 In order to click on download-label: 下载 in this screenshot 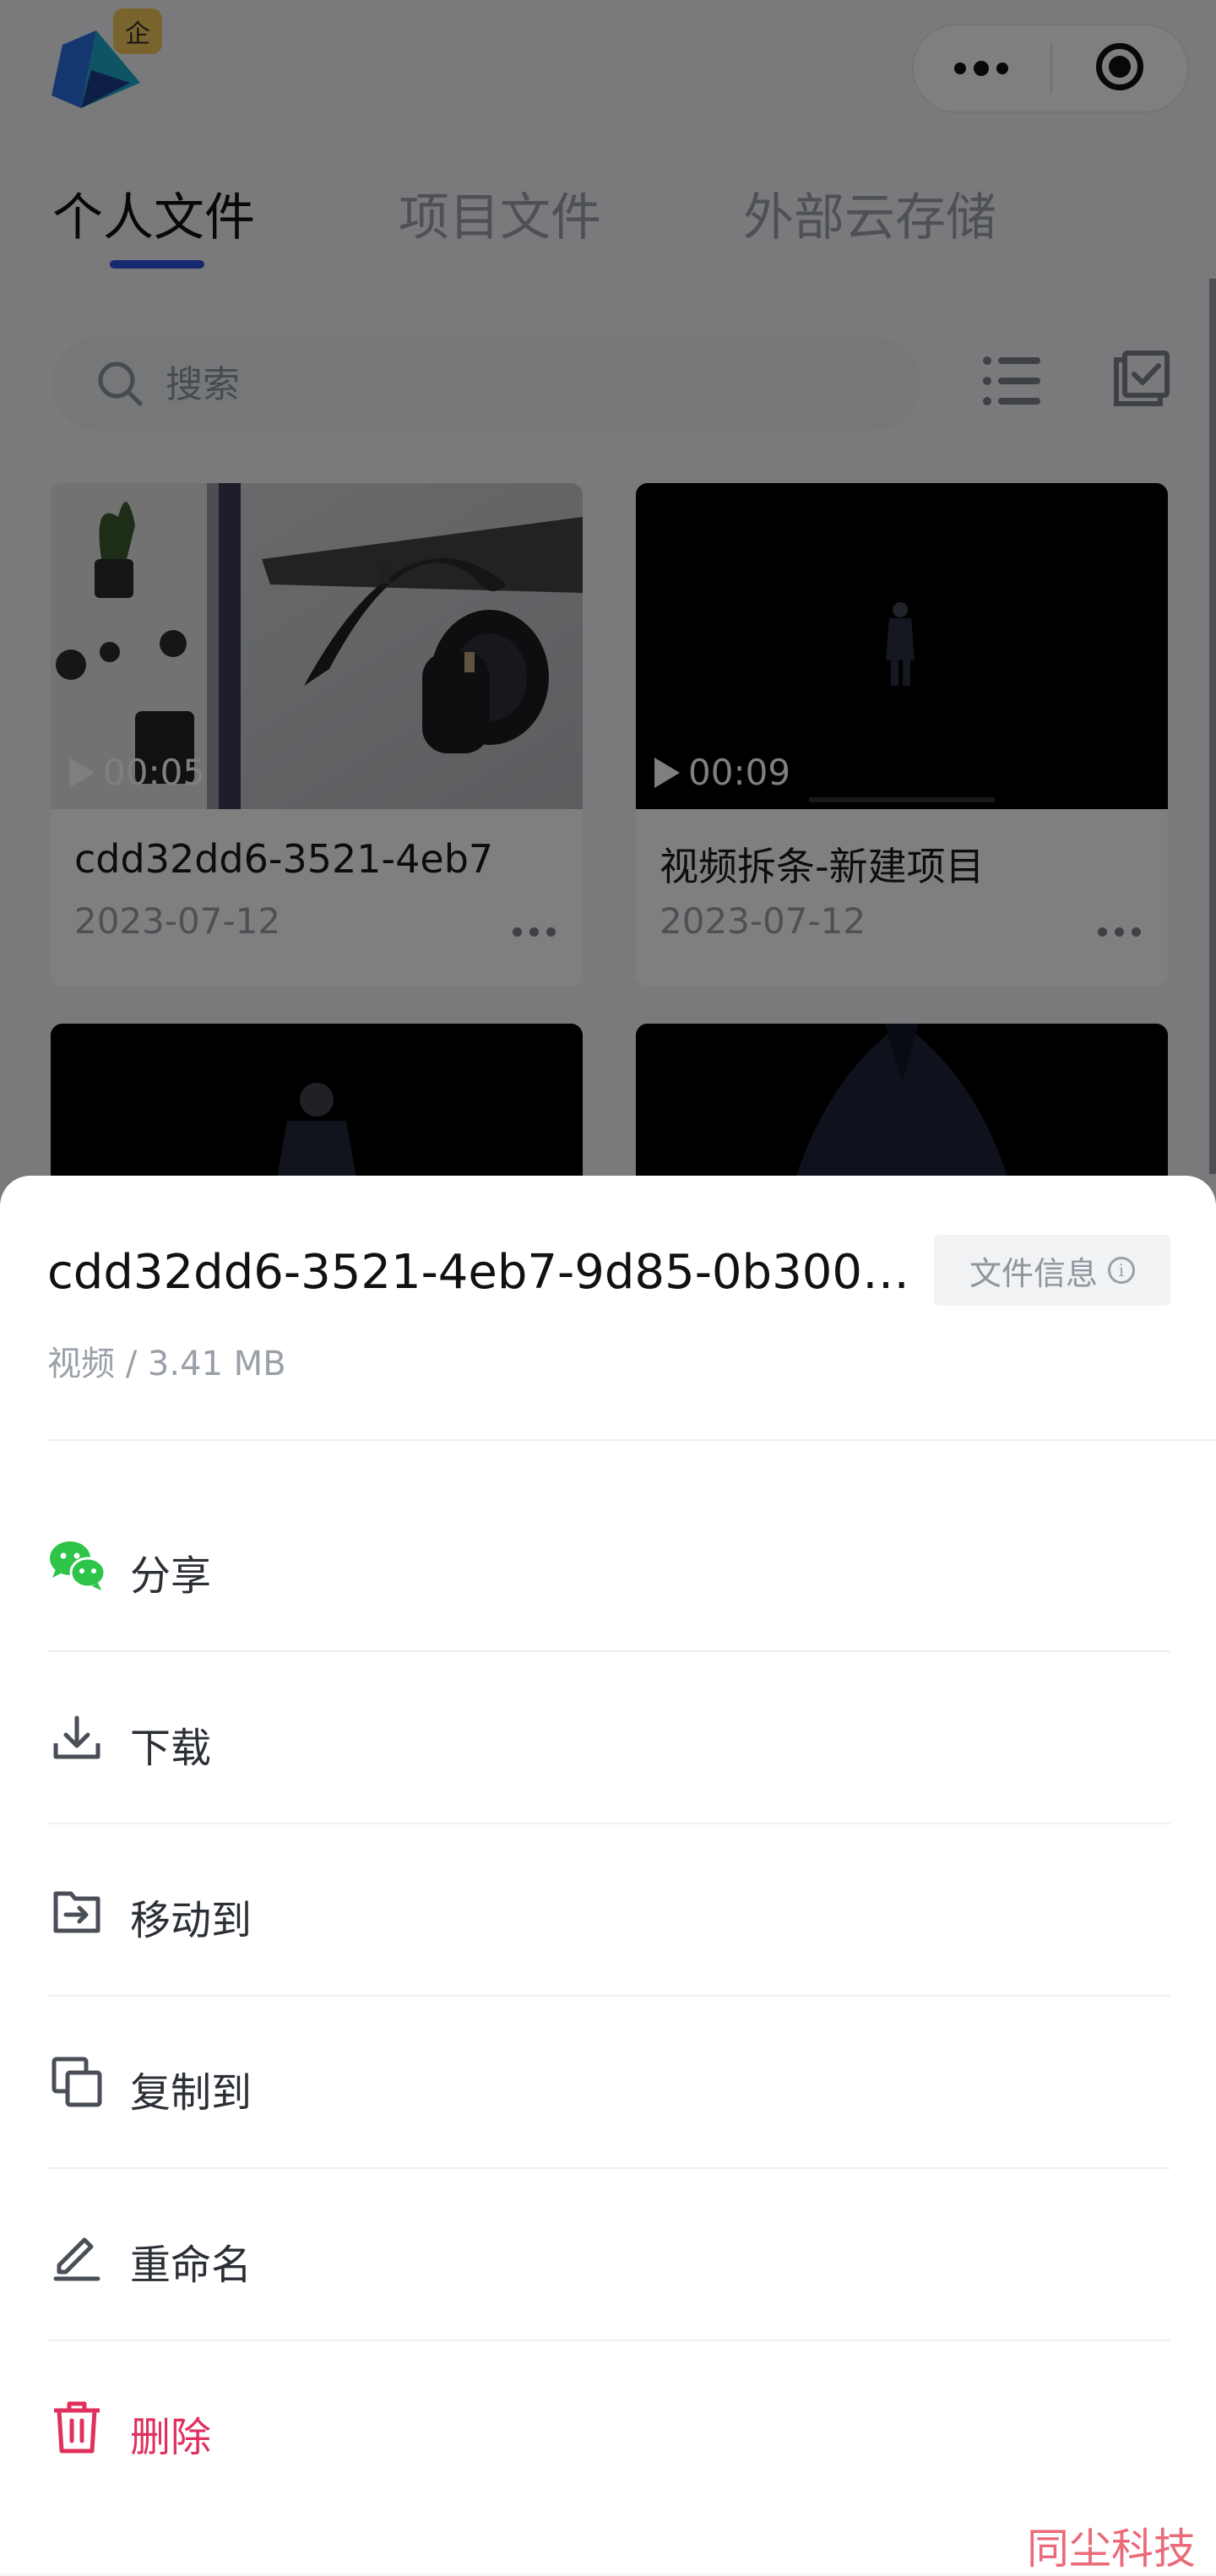, I will do `click(171, 1748)`.